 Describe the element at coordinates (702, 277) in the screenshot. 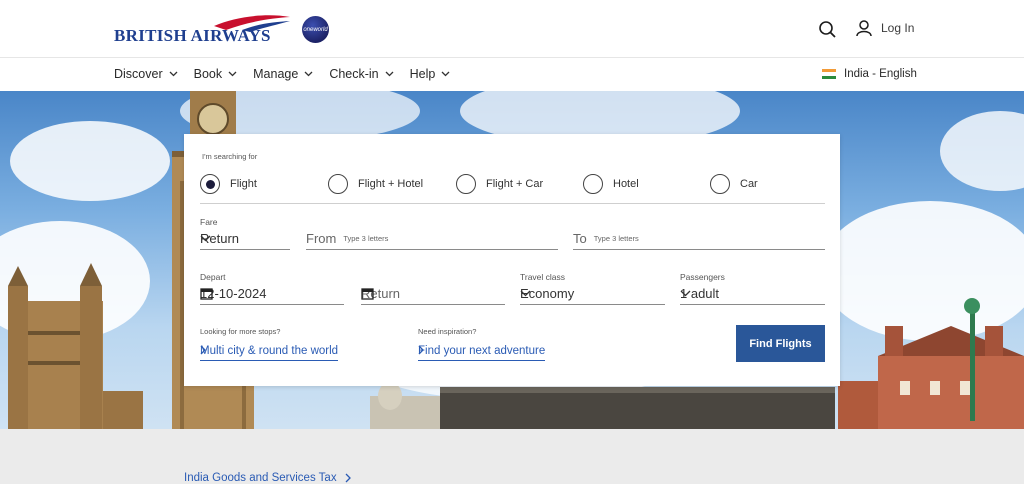

I see `passengers-label: Passengers` at that location.